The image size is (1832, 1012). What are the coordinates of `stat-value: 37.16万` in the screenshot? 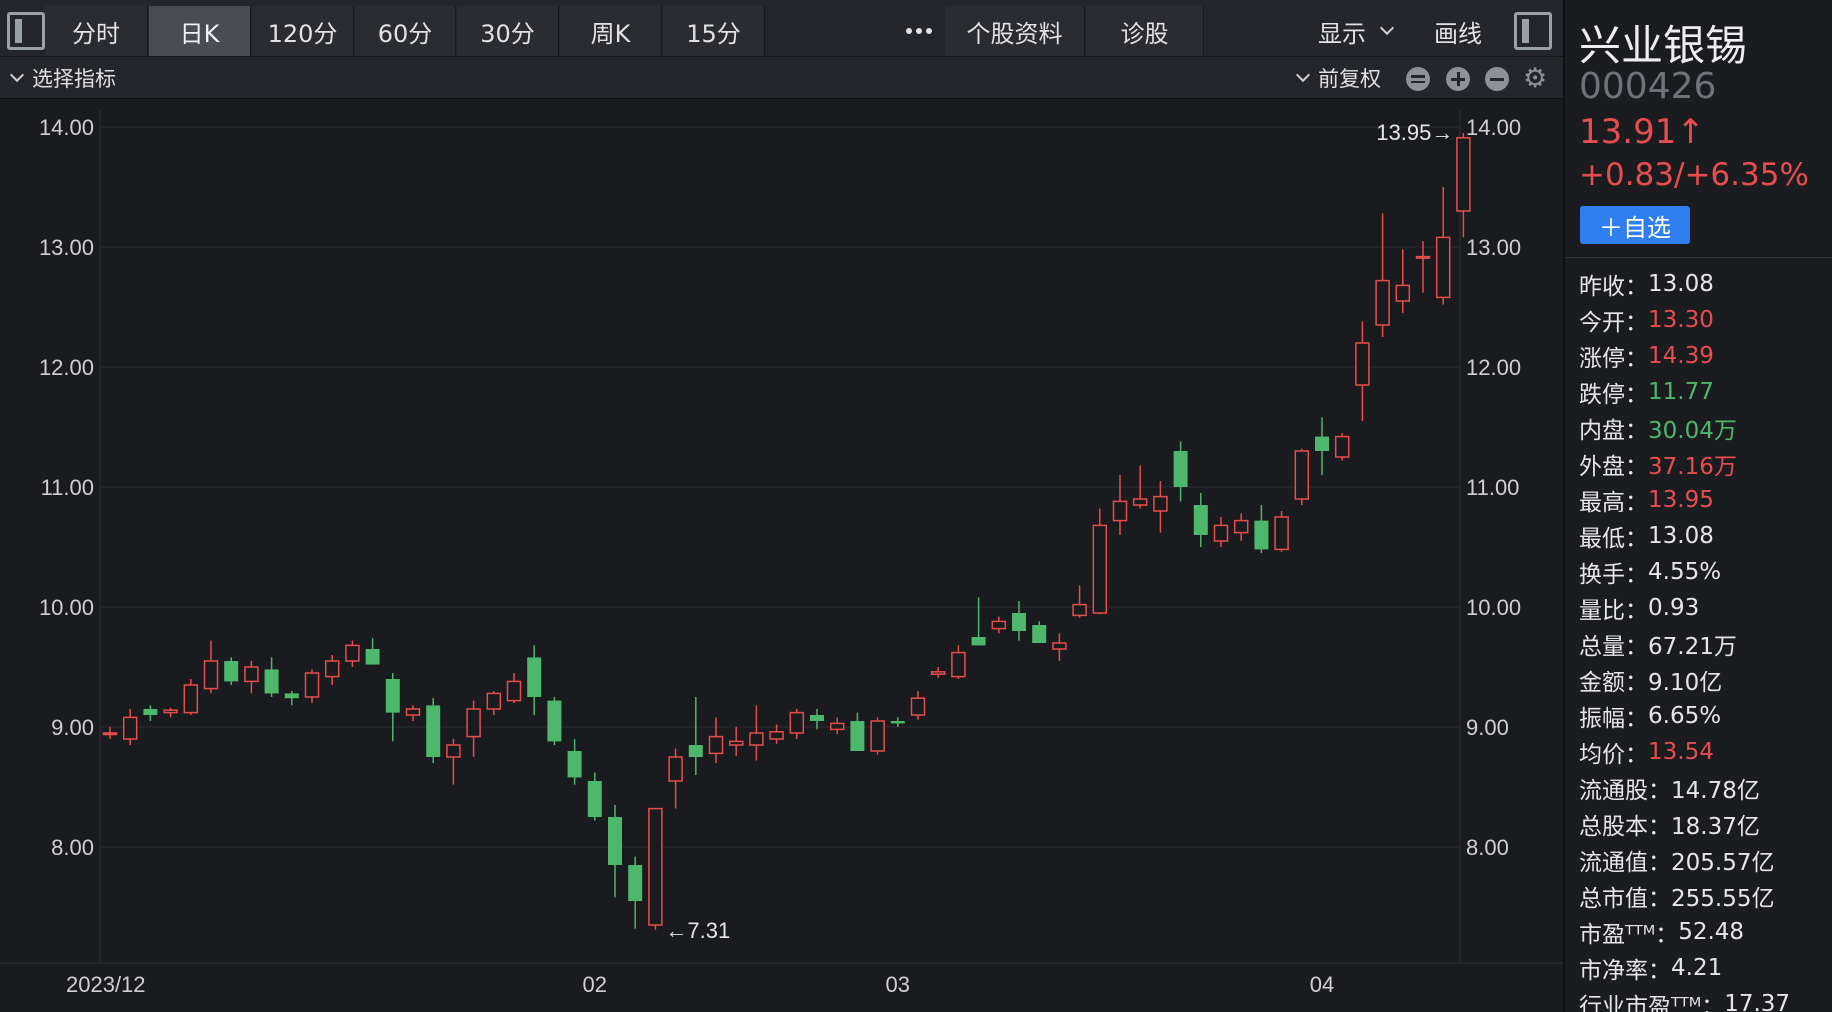 It's located at (1692, 467).